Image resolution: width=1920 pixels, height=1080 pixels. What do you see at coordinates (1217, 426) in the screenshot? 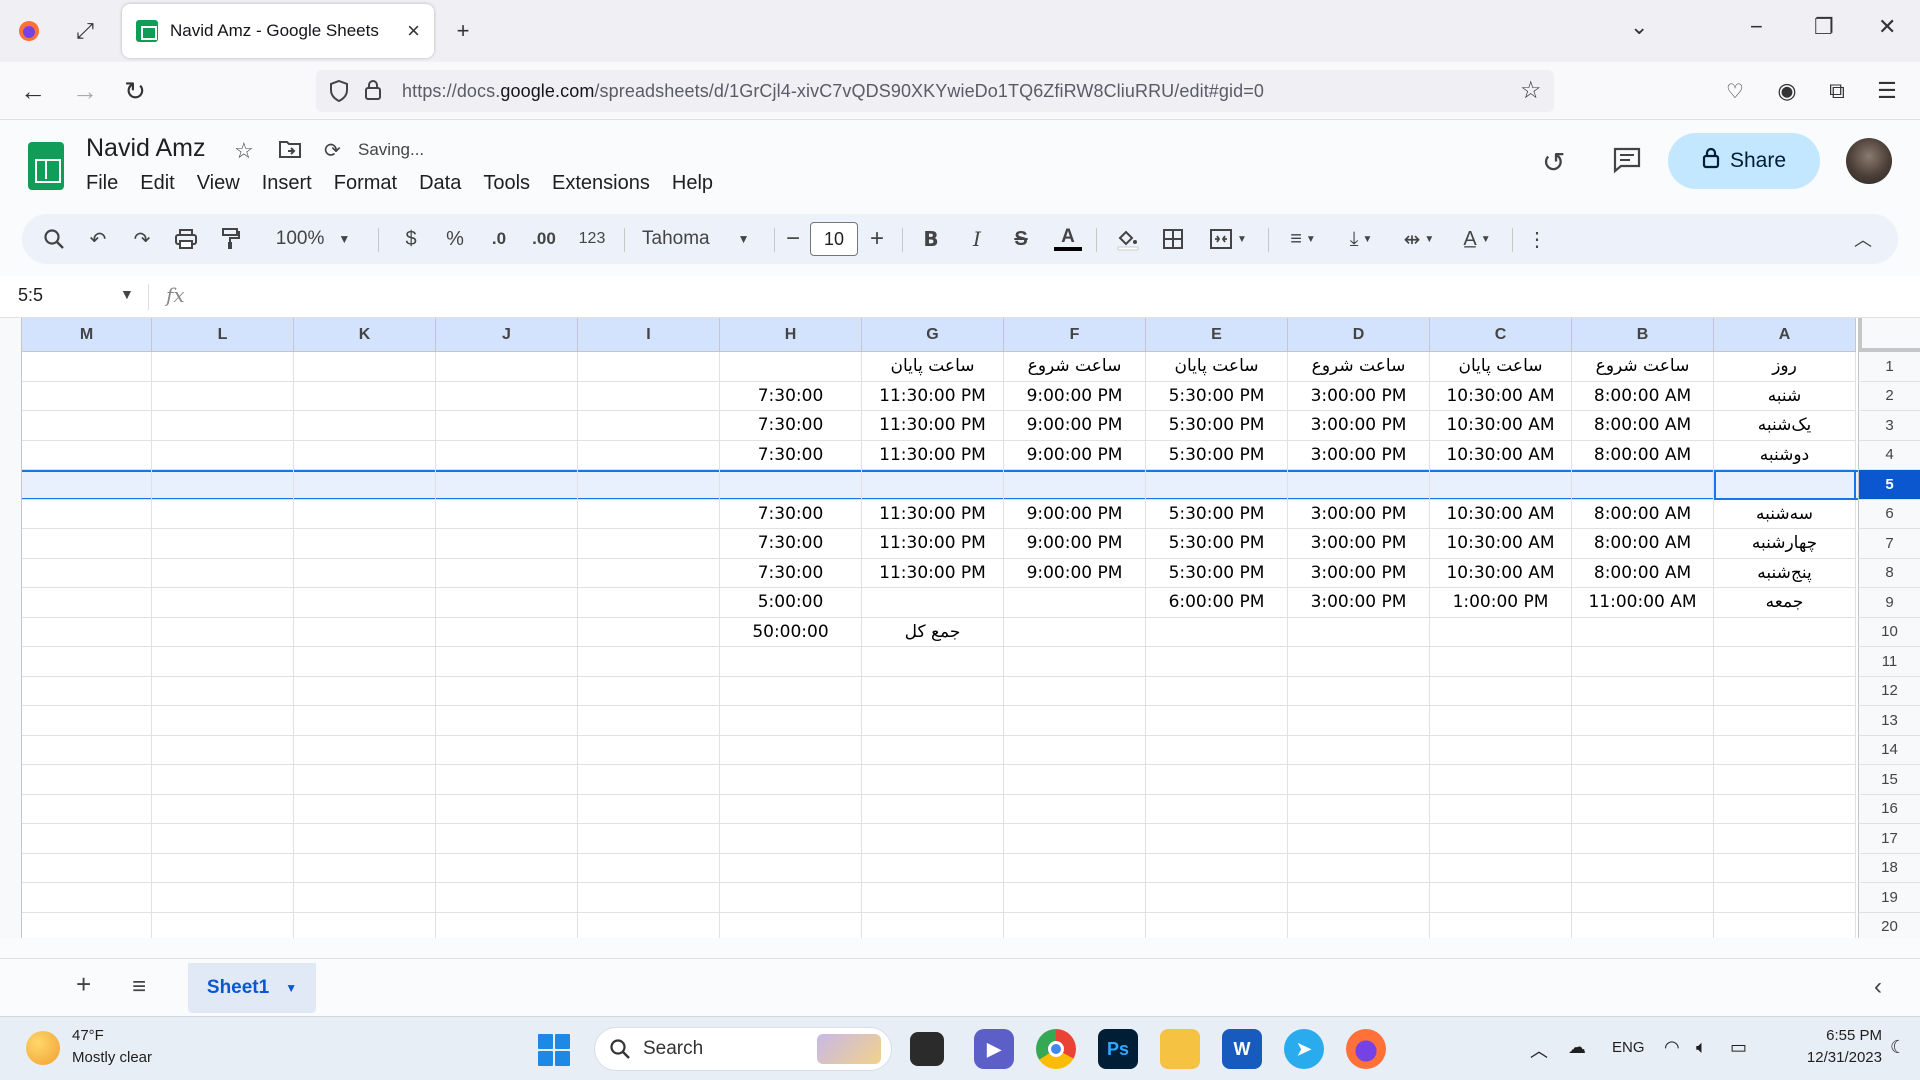
I see `cell-e3: 5:30:00 PM` at bounding box center [1217, 426].